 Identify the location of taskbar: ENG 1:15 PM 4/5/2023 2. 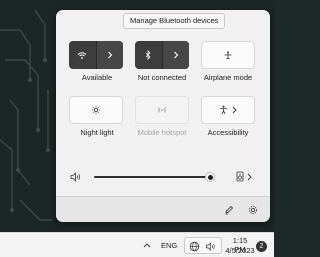
(137, 244).